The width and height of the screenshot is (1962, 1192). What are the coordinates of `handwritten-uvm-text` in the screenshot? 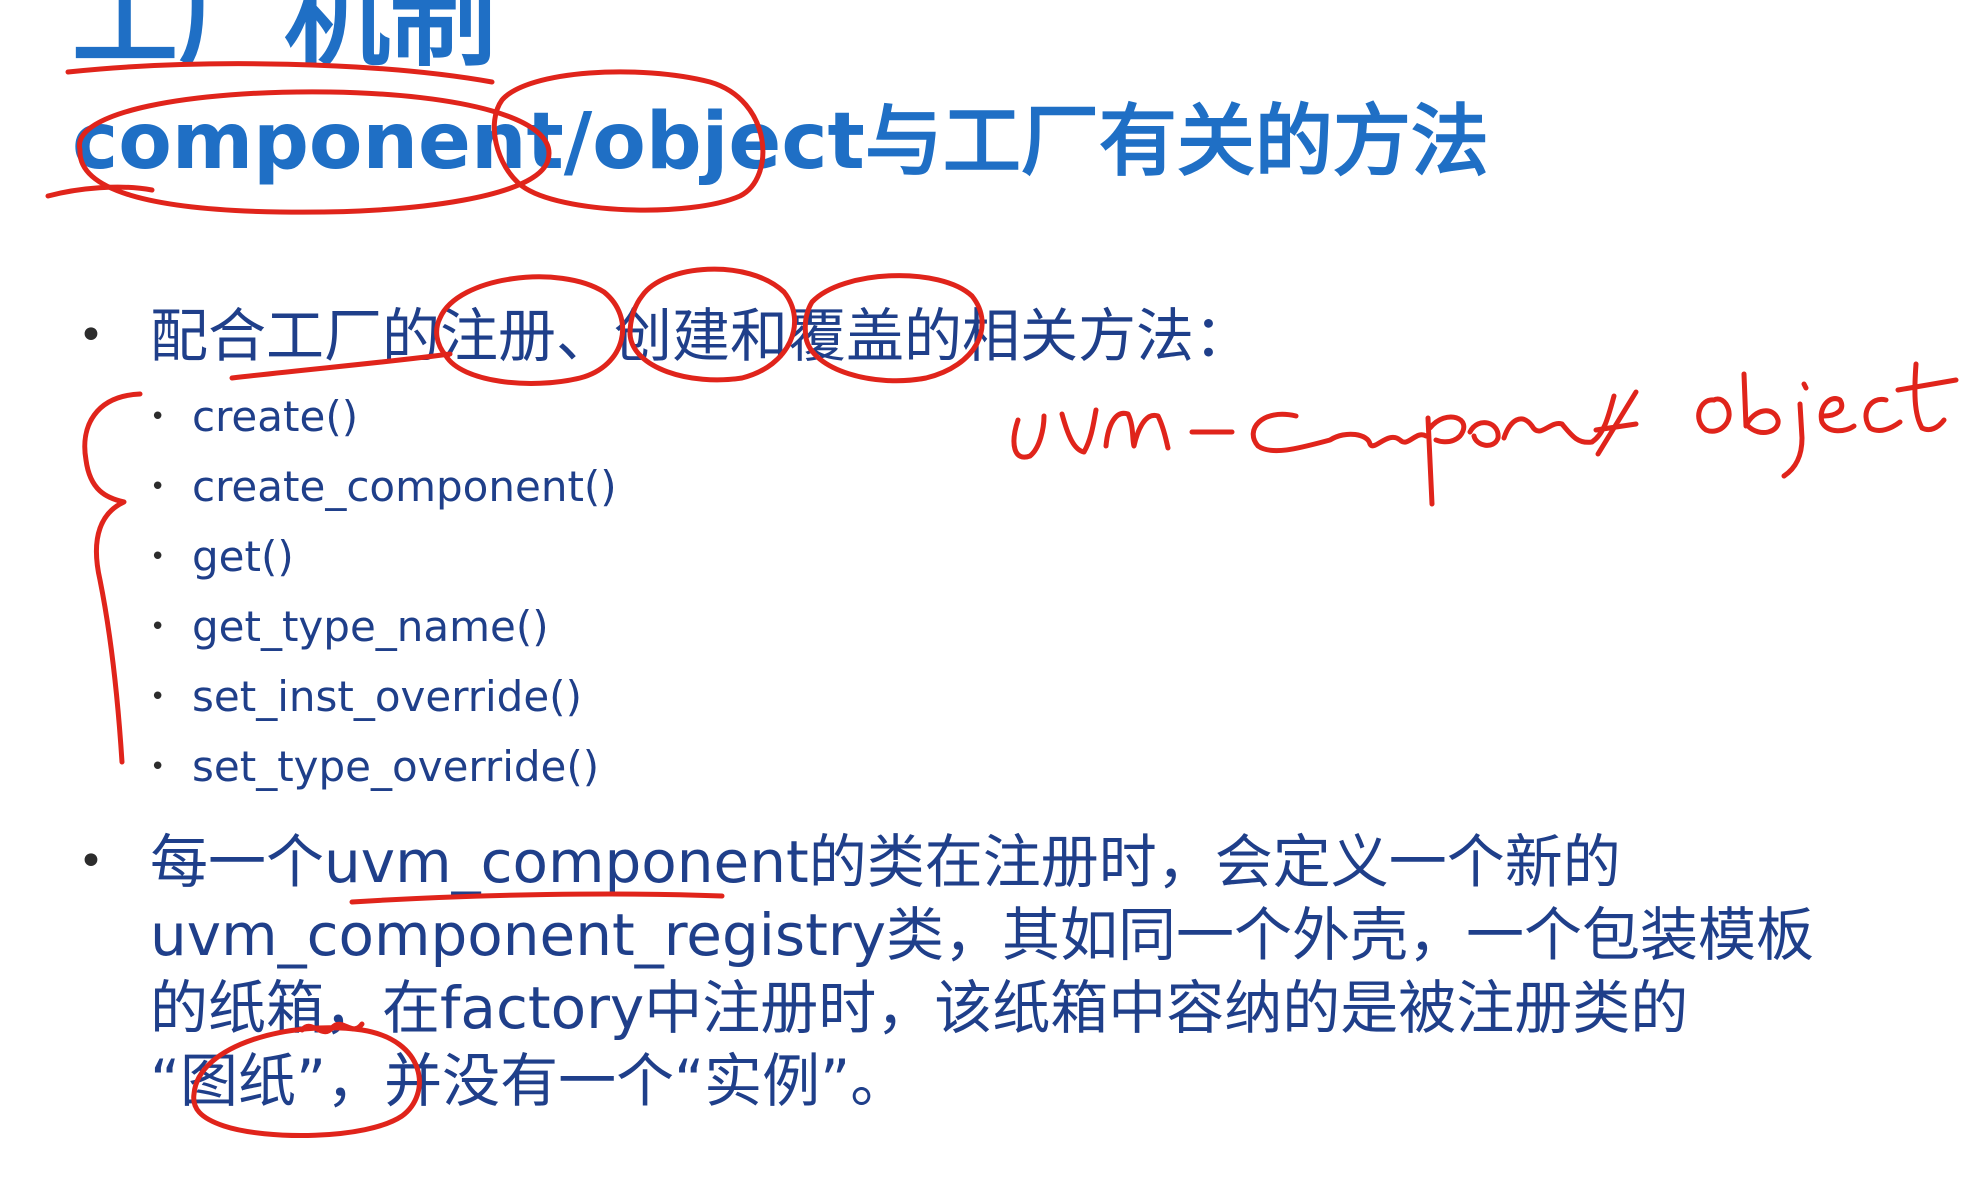 It's located at (1091, 433).